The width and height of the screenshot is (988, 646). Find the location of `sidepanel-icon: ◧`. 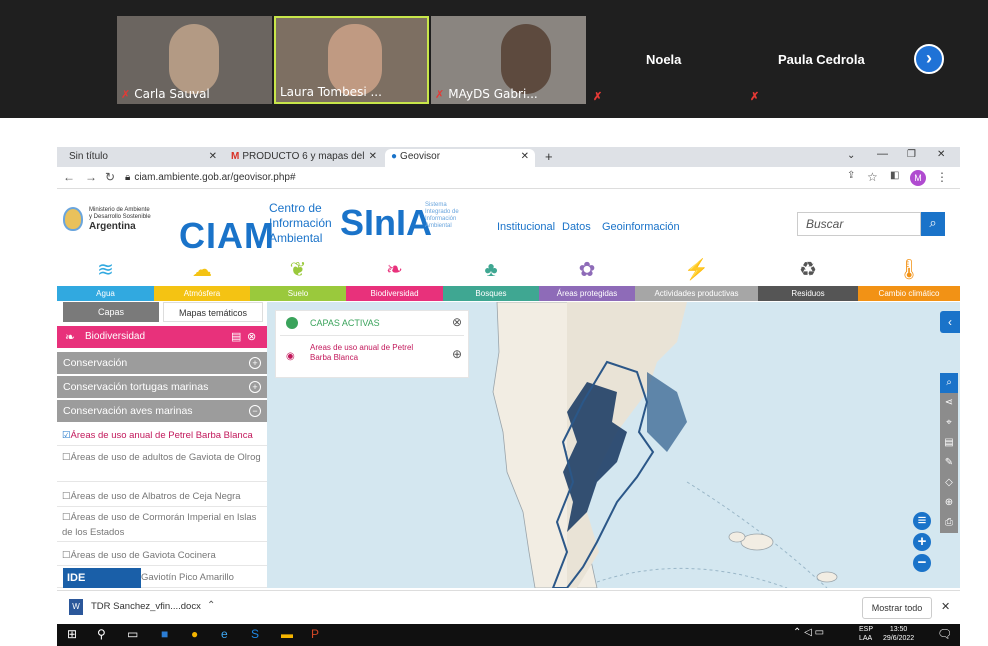

sidepanel-icon: ◧ is located at coordinates (894, 175).